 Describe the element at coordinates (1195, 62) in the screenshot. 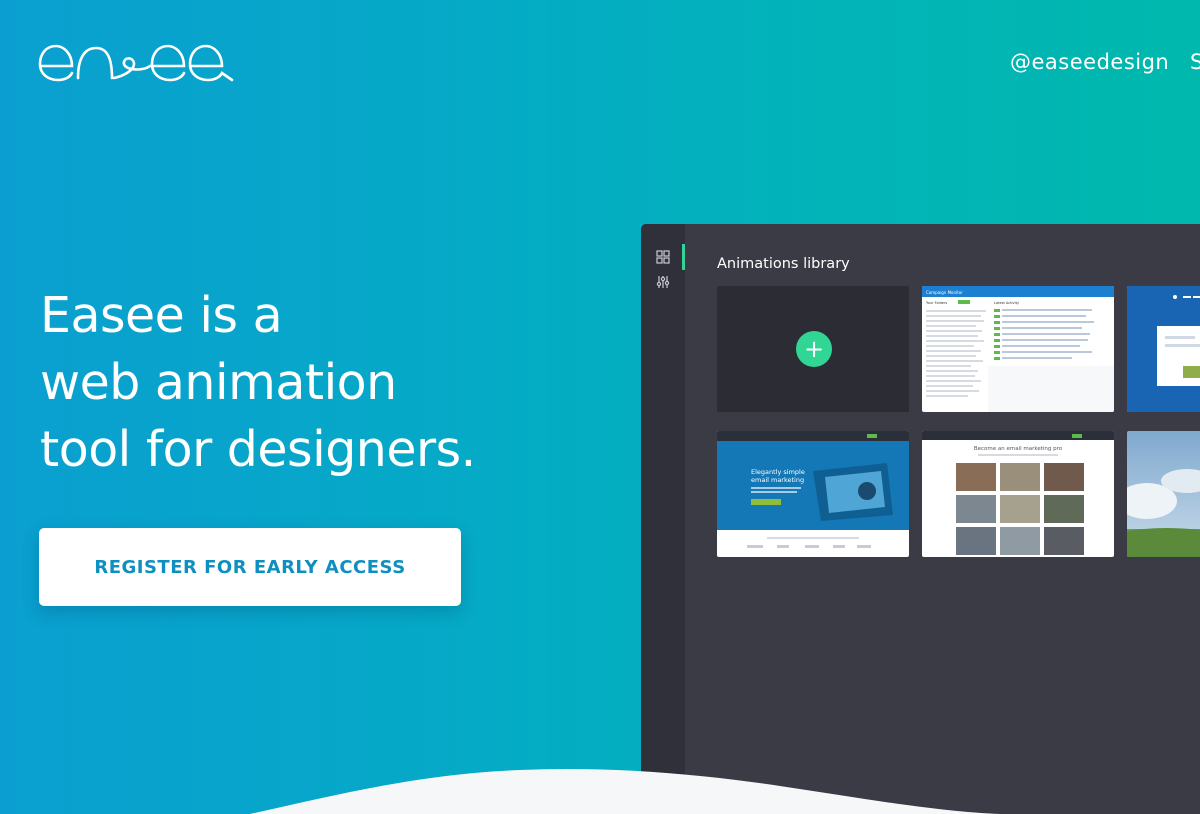

I see `nav-link-cropped: S` at that location.